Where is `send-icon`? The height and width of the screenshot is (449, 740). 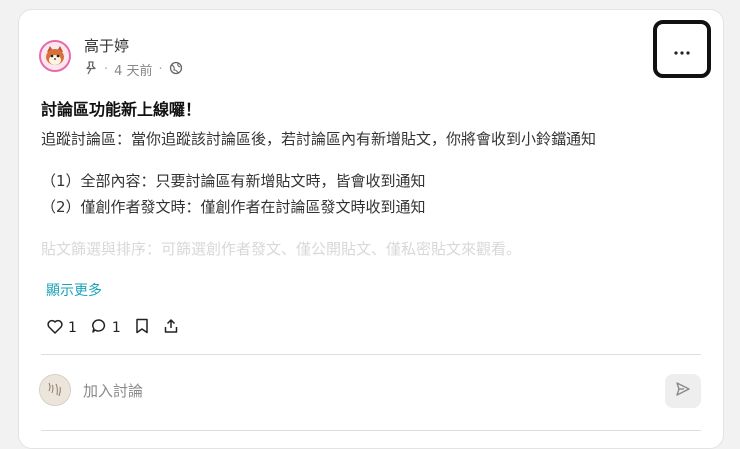 send-icon is located at coordinates (683, 391).